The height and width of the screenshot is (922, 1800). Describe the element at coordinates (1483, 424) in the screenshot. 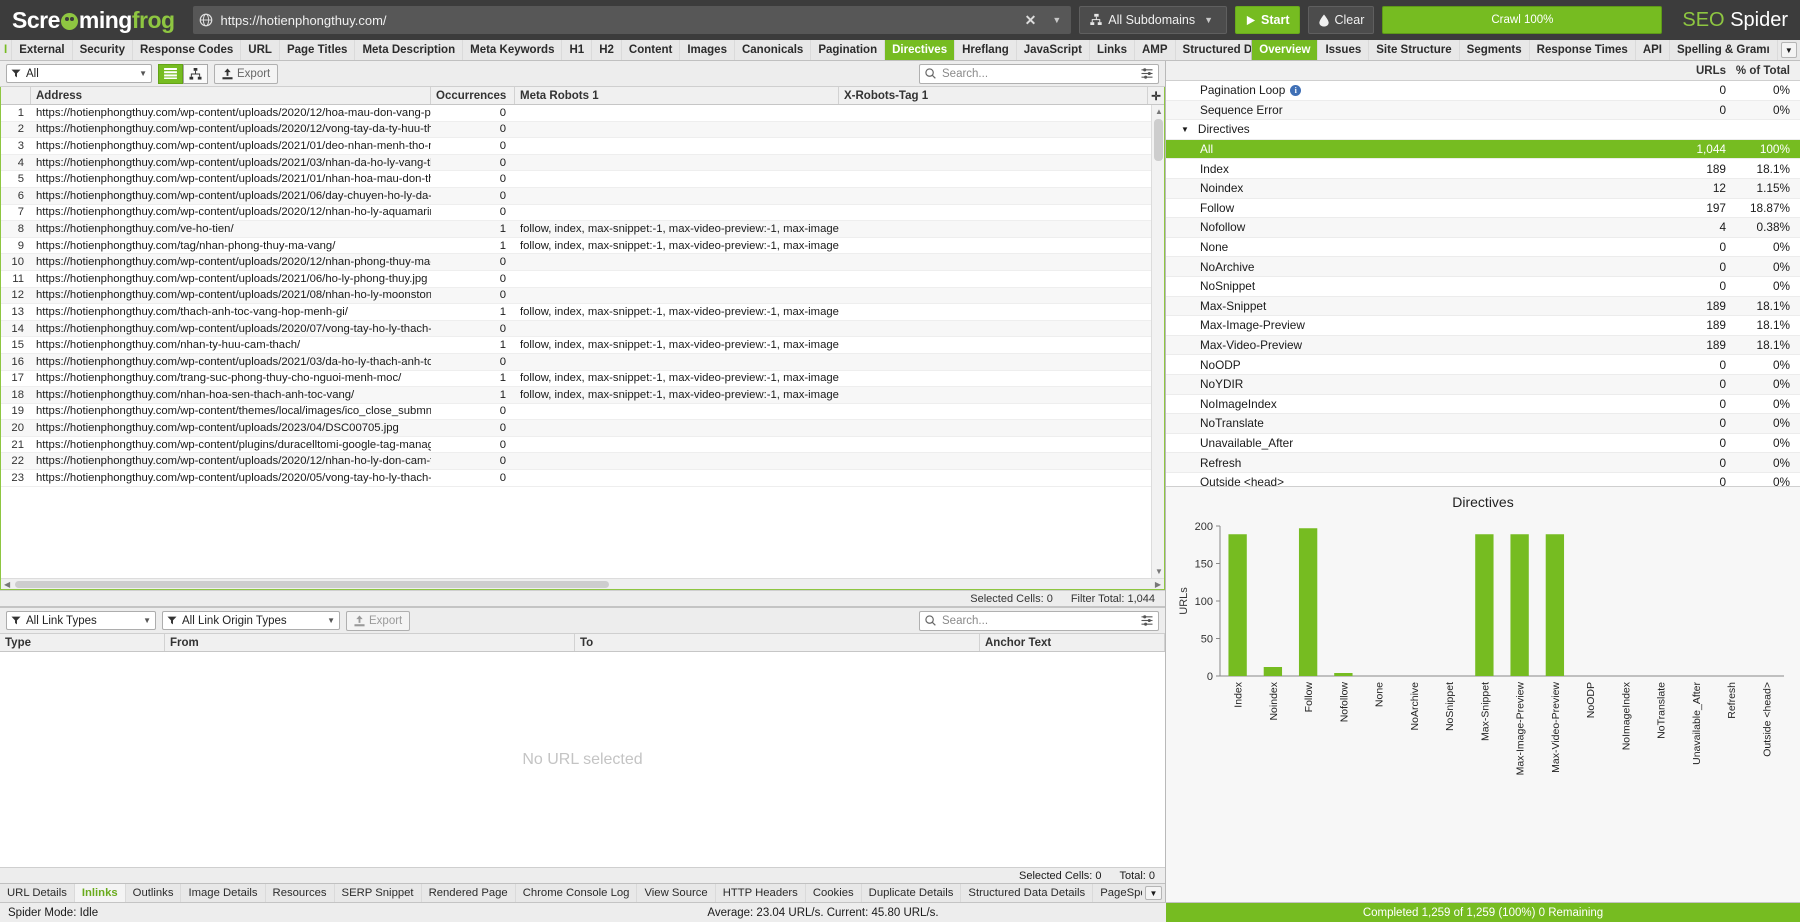

I see `overview-row: NoTranslate 0 0%` at that location.